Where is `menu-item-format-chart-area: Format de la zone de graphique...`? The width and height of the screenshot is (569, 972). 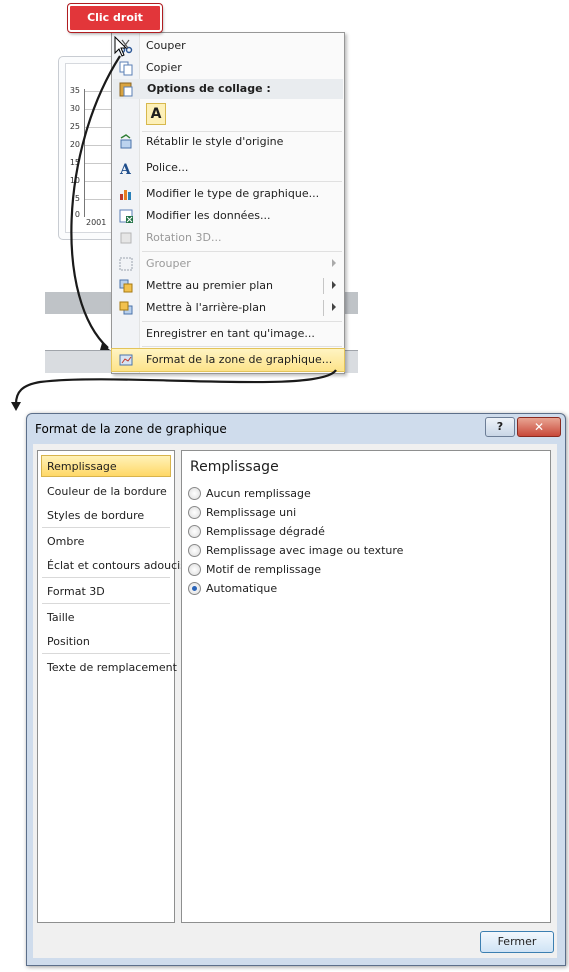 menu-item-format-chart-area: Format de la zone de graphique... is located at coordinates (228, 360).